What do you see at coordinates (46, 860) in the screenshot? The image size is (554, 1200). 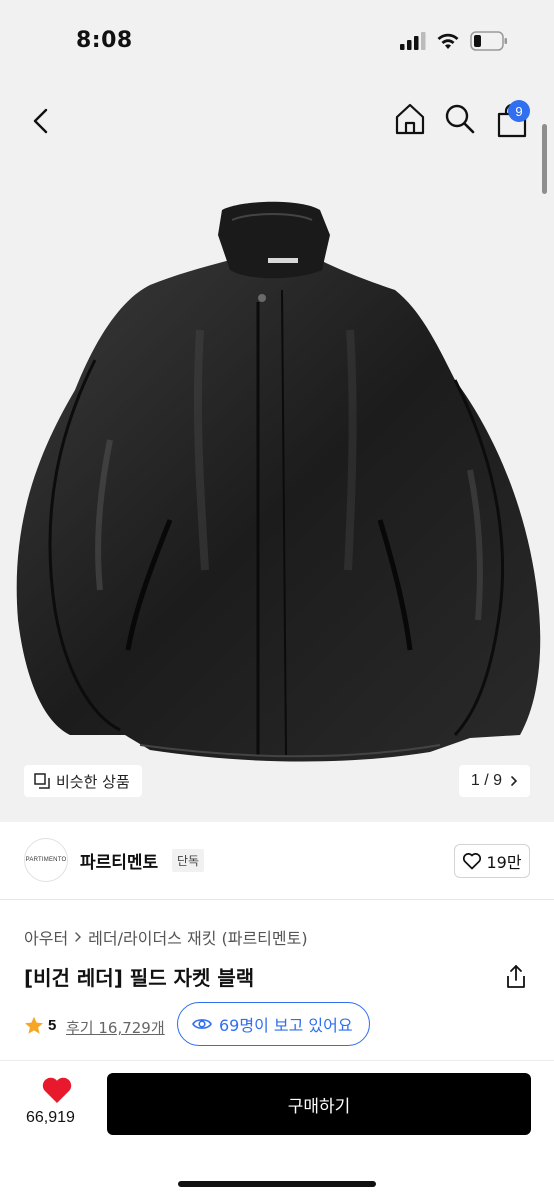 I see `brand-logo: PARTIMENTO` at bounding box center [46, 860].